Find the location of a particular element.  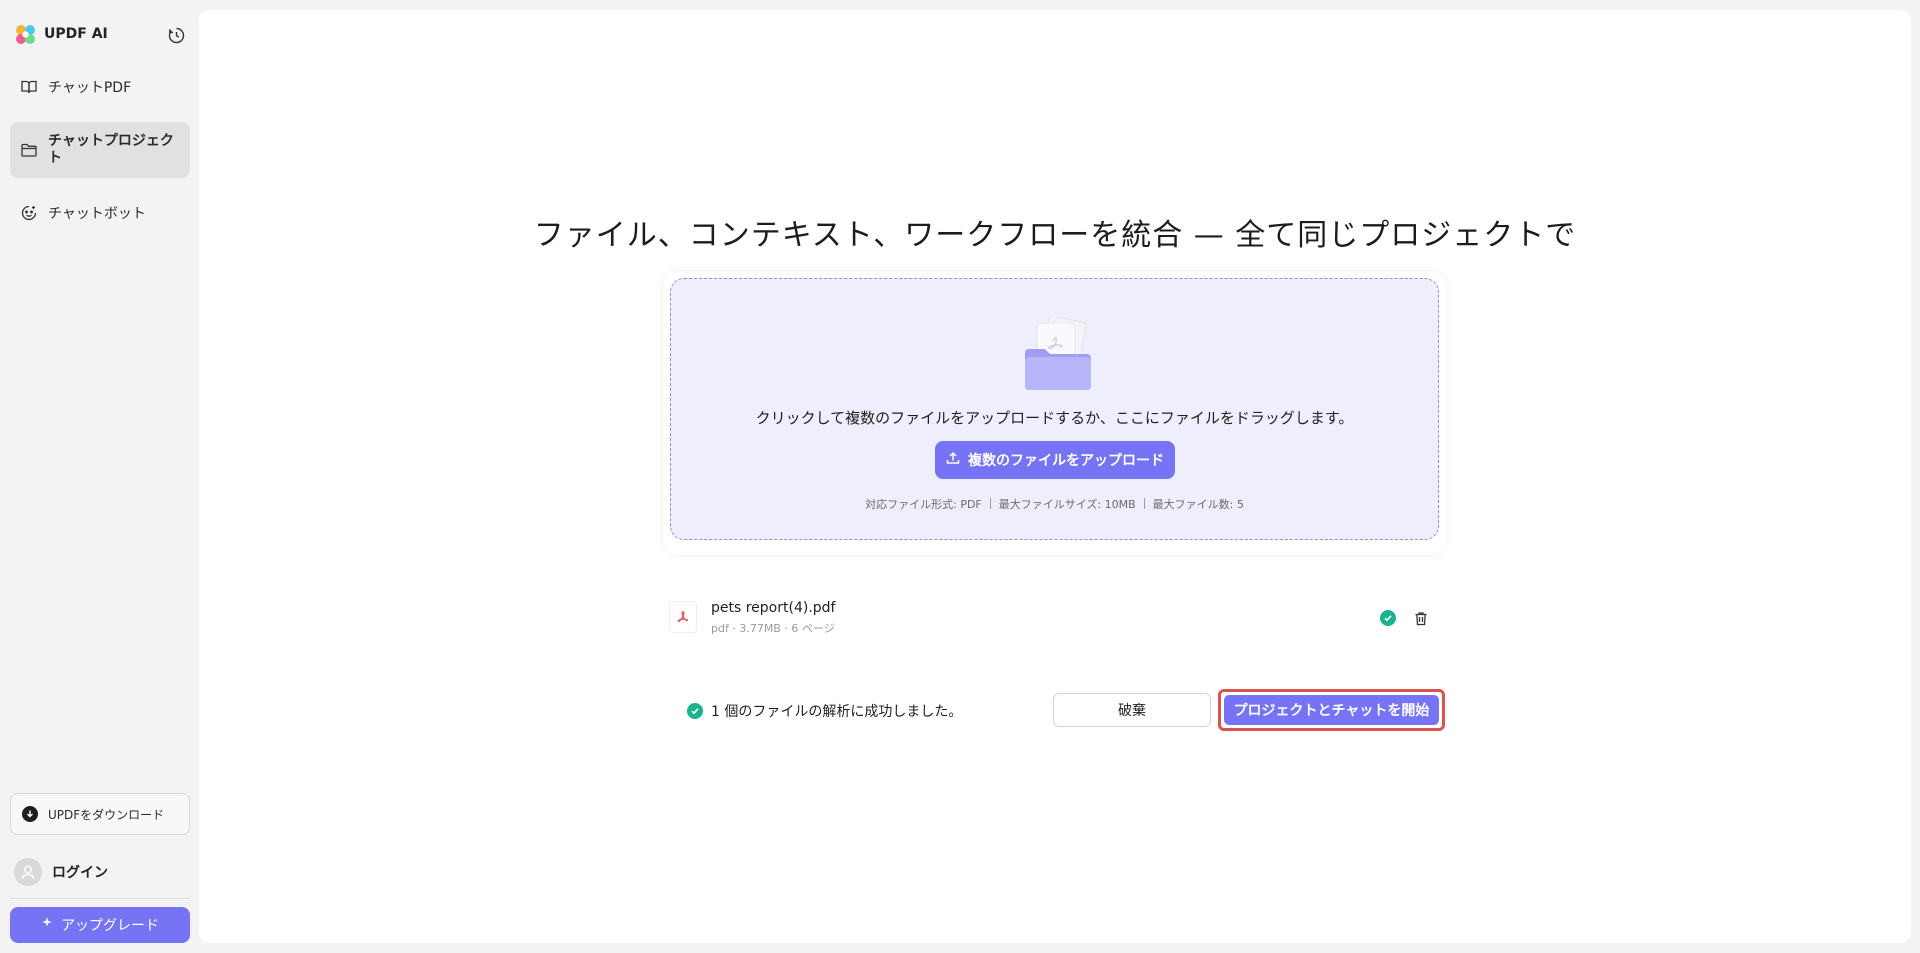

app-title: UPDF AI is located at coordinates (76, 34).